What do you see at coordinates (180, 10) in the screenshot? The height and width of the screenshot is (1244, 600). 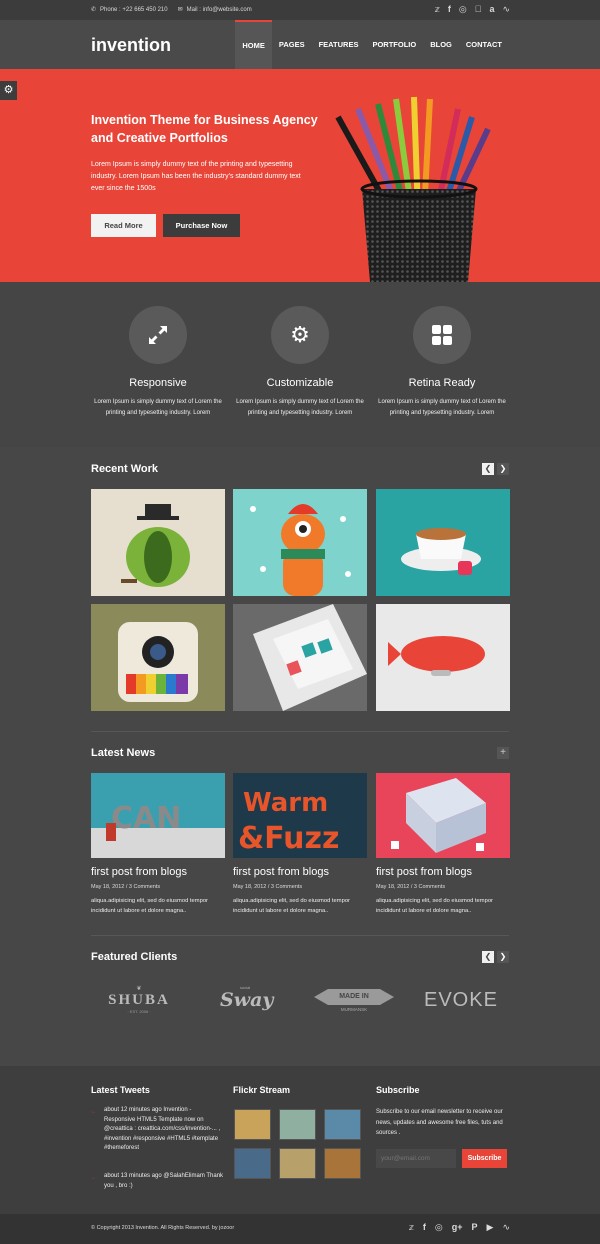 I see `mail-icon: ✉` at bounding box center [180, 10].